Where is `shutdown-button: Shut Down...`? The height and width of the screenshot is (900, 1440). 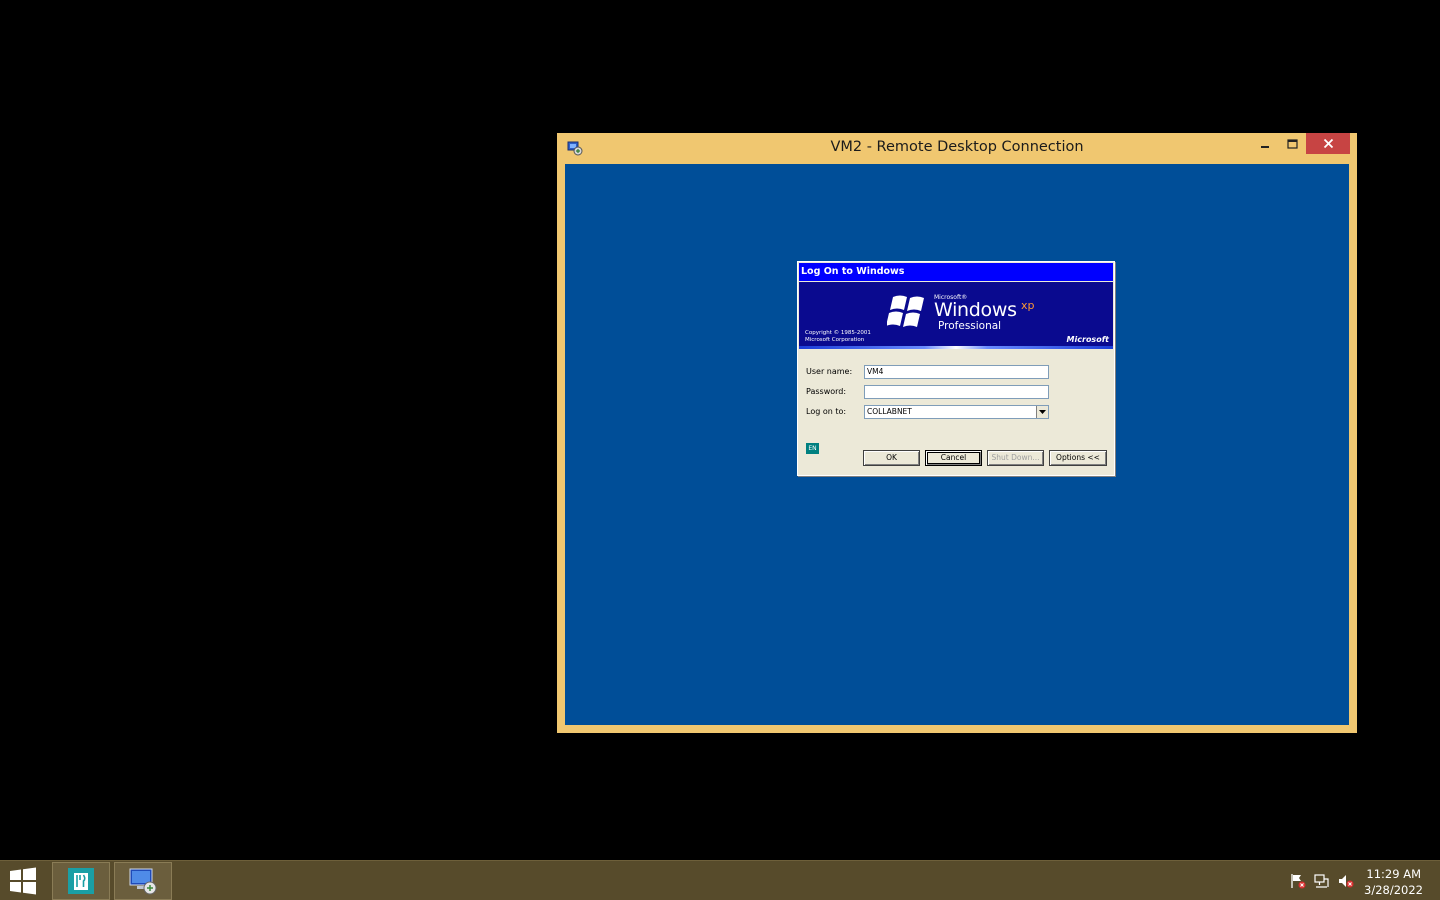 shutdown-button: Shut Down... is located at coordinates (1015, 458).